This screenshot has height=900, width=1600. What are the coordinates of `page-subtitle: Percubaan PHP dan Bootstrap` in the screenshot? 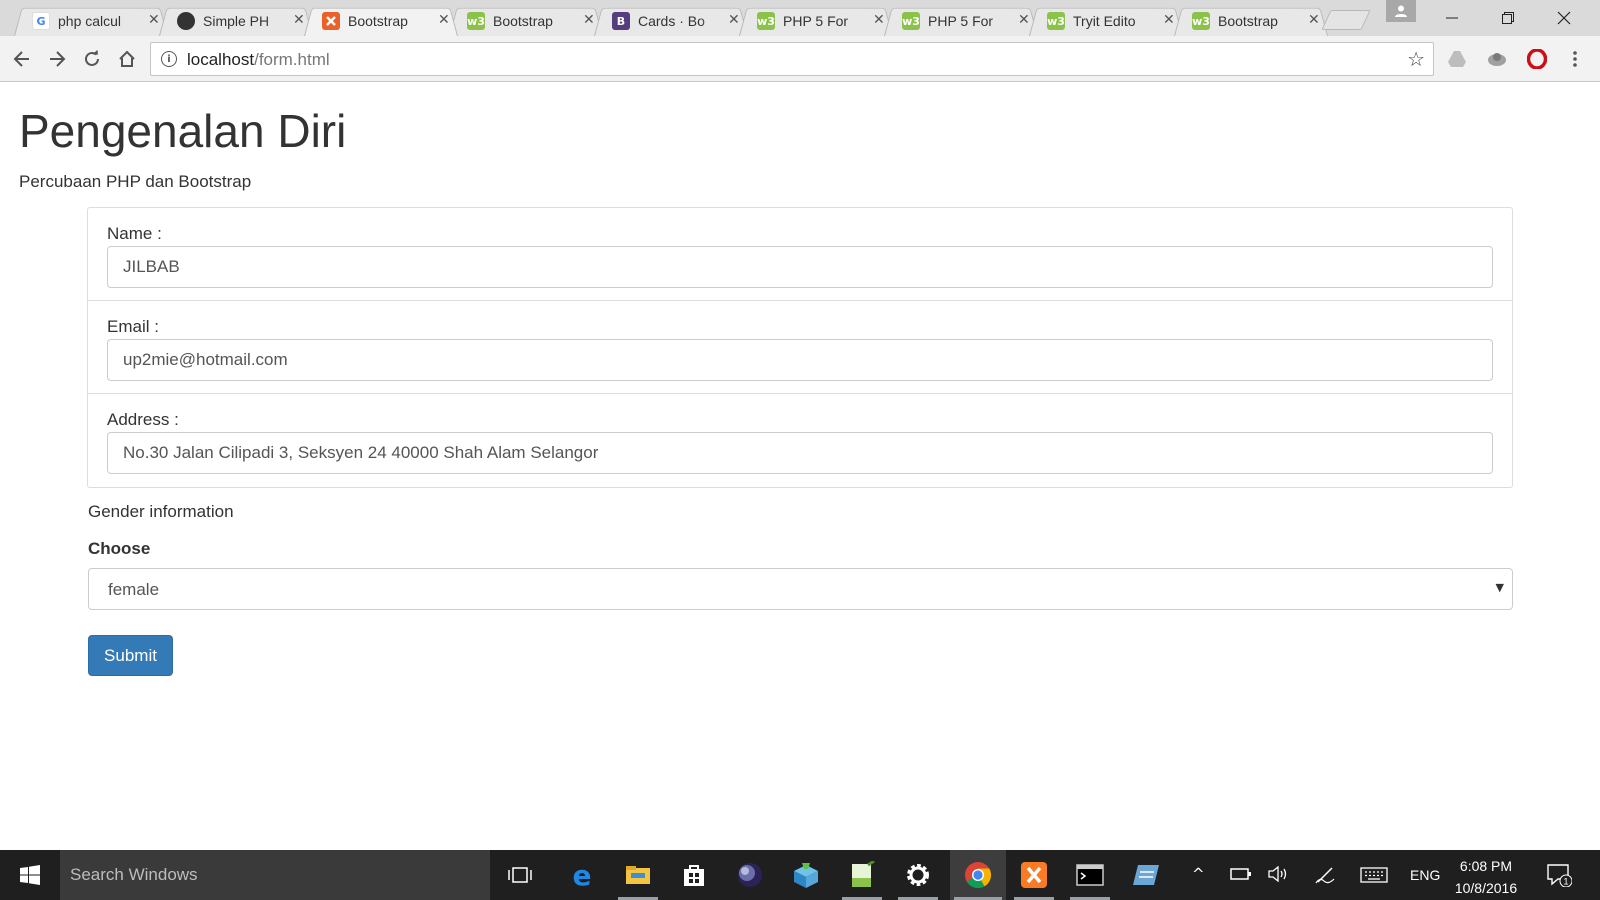 It's located at (135, 181).